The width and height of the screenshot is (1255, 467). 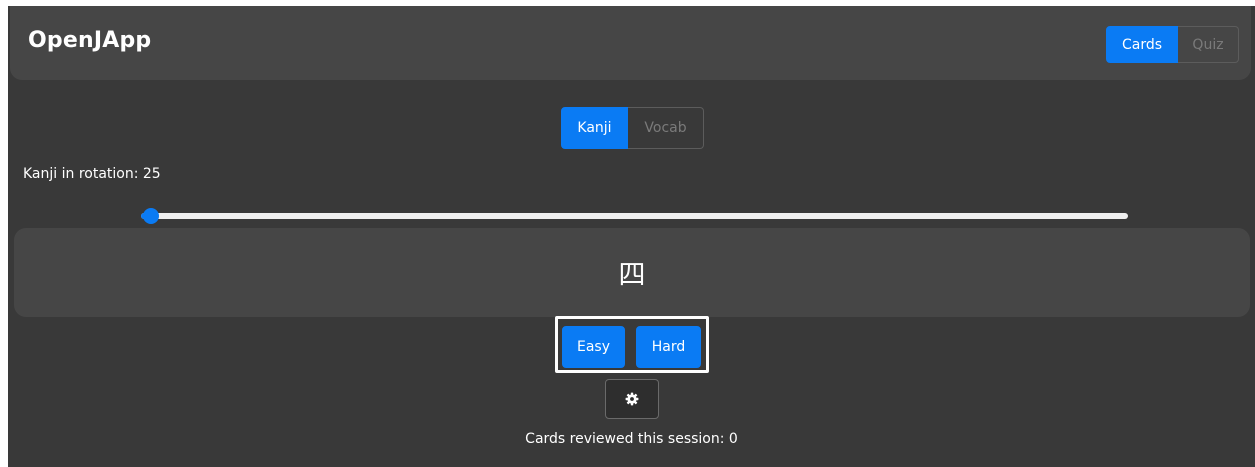 What do you see at coordinates (632, 344) in the screenshot?
I see `rating-button-group: Easy Hard` at bounding box center [632, 344].